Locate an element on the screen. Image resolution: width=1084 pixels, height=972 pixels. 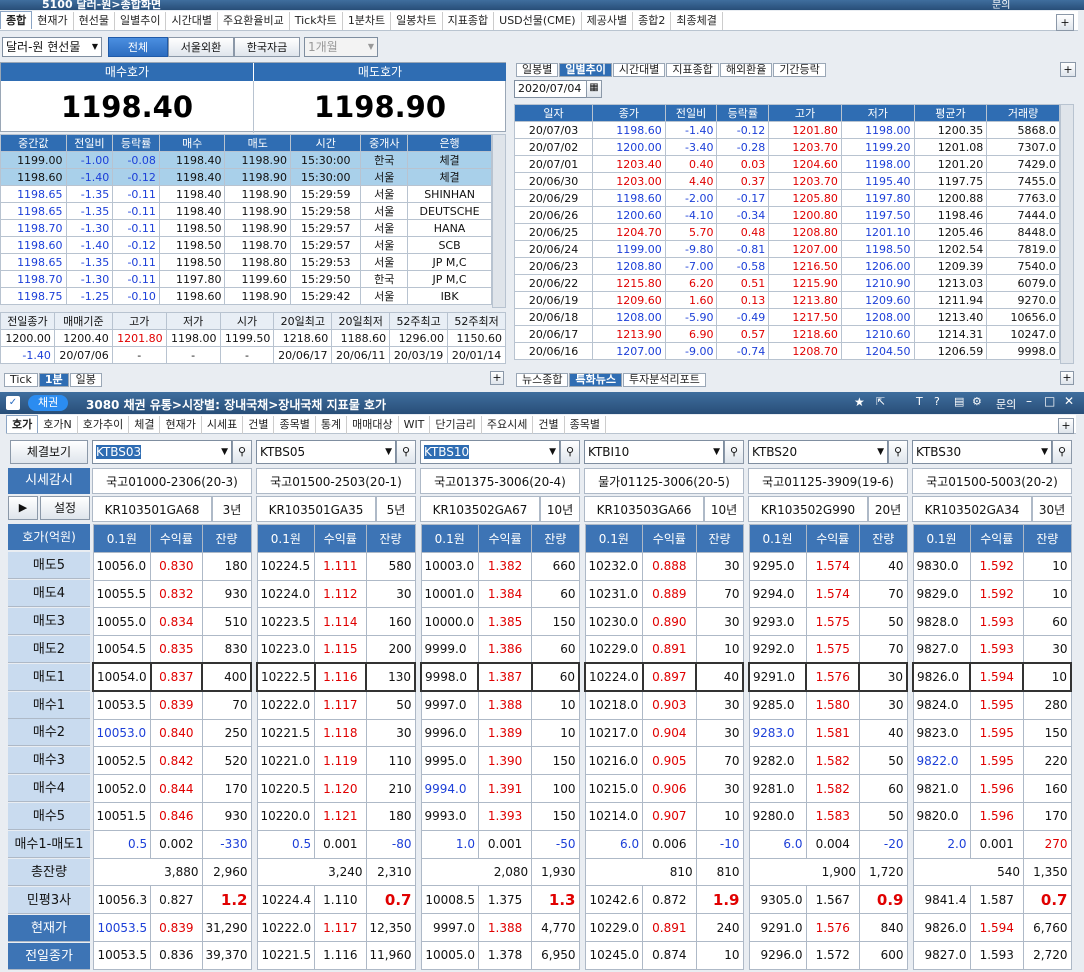
tick-header: 전일비 is located at coordinates (89, 143).